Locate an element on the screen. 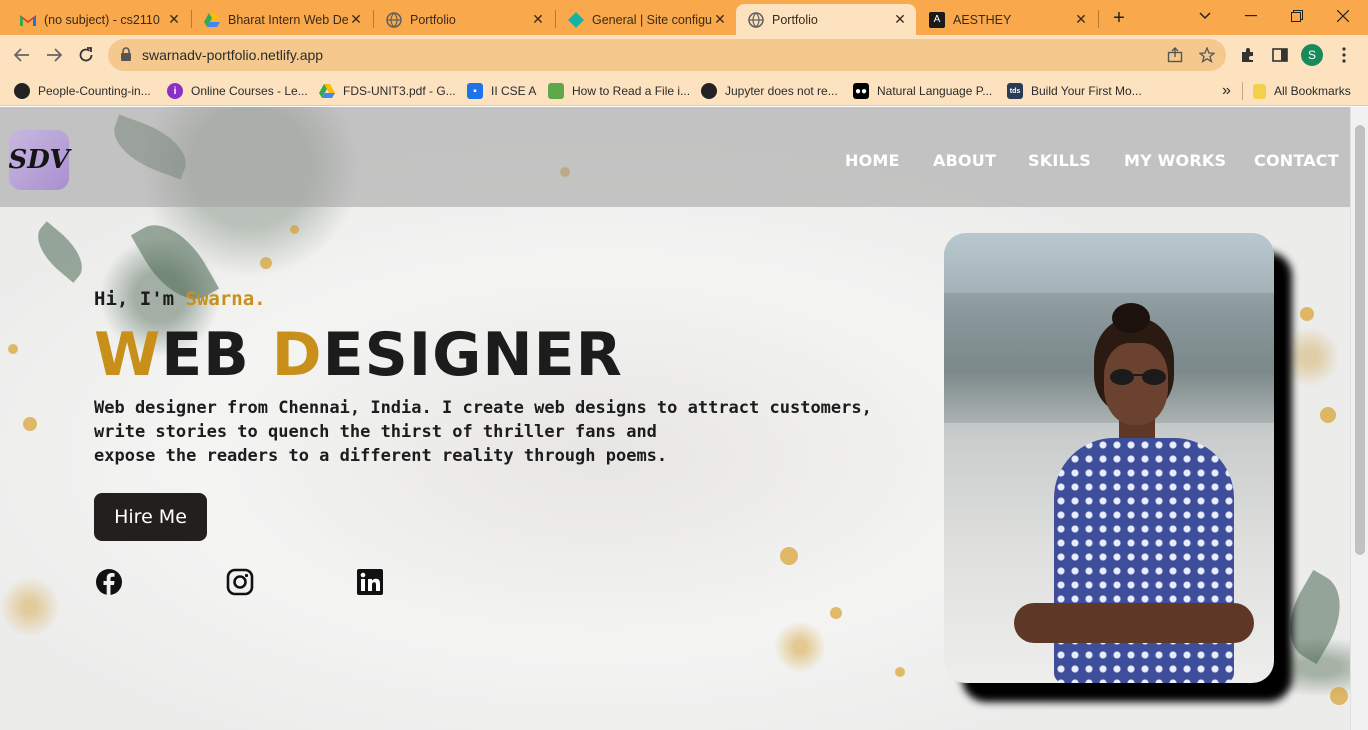 This screenshot has height=730, width=1368. browser-toolbar: swarnadv-portfolio.netlify.app S is located at coordinates (684, 55).